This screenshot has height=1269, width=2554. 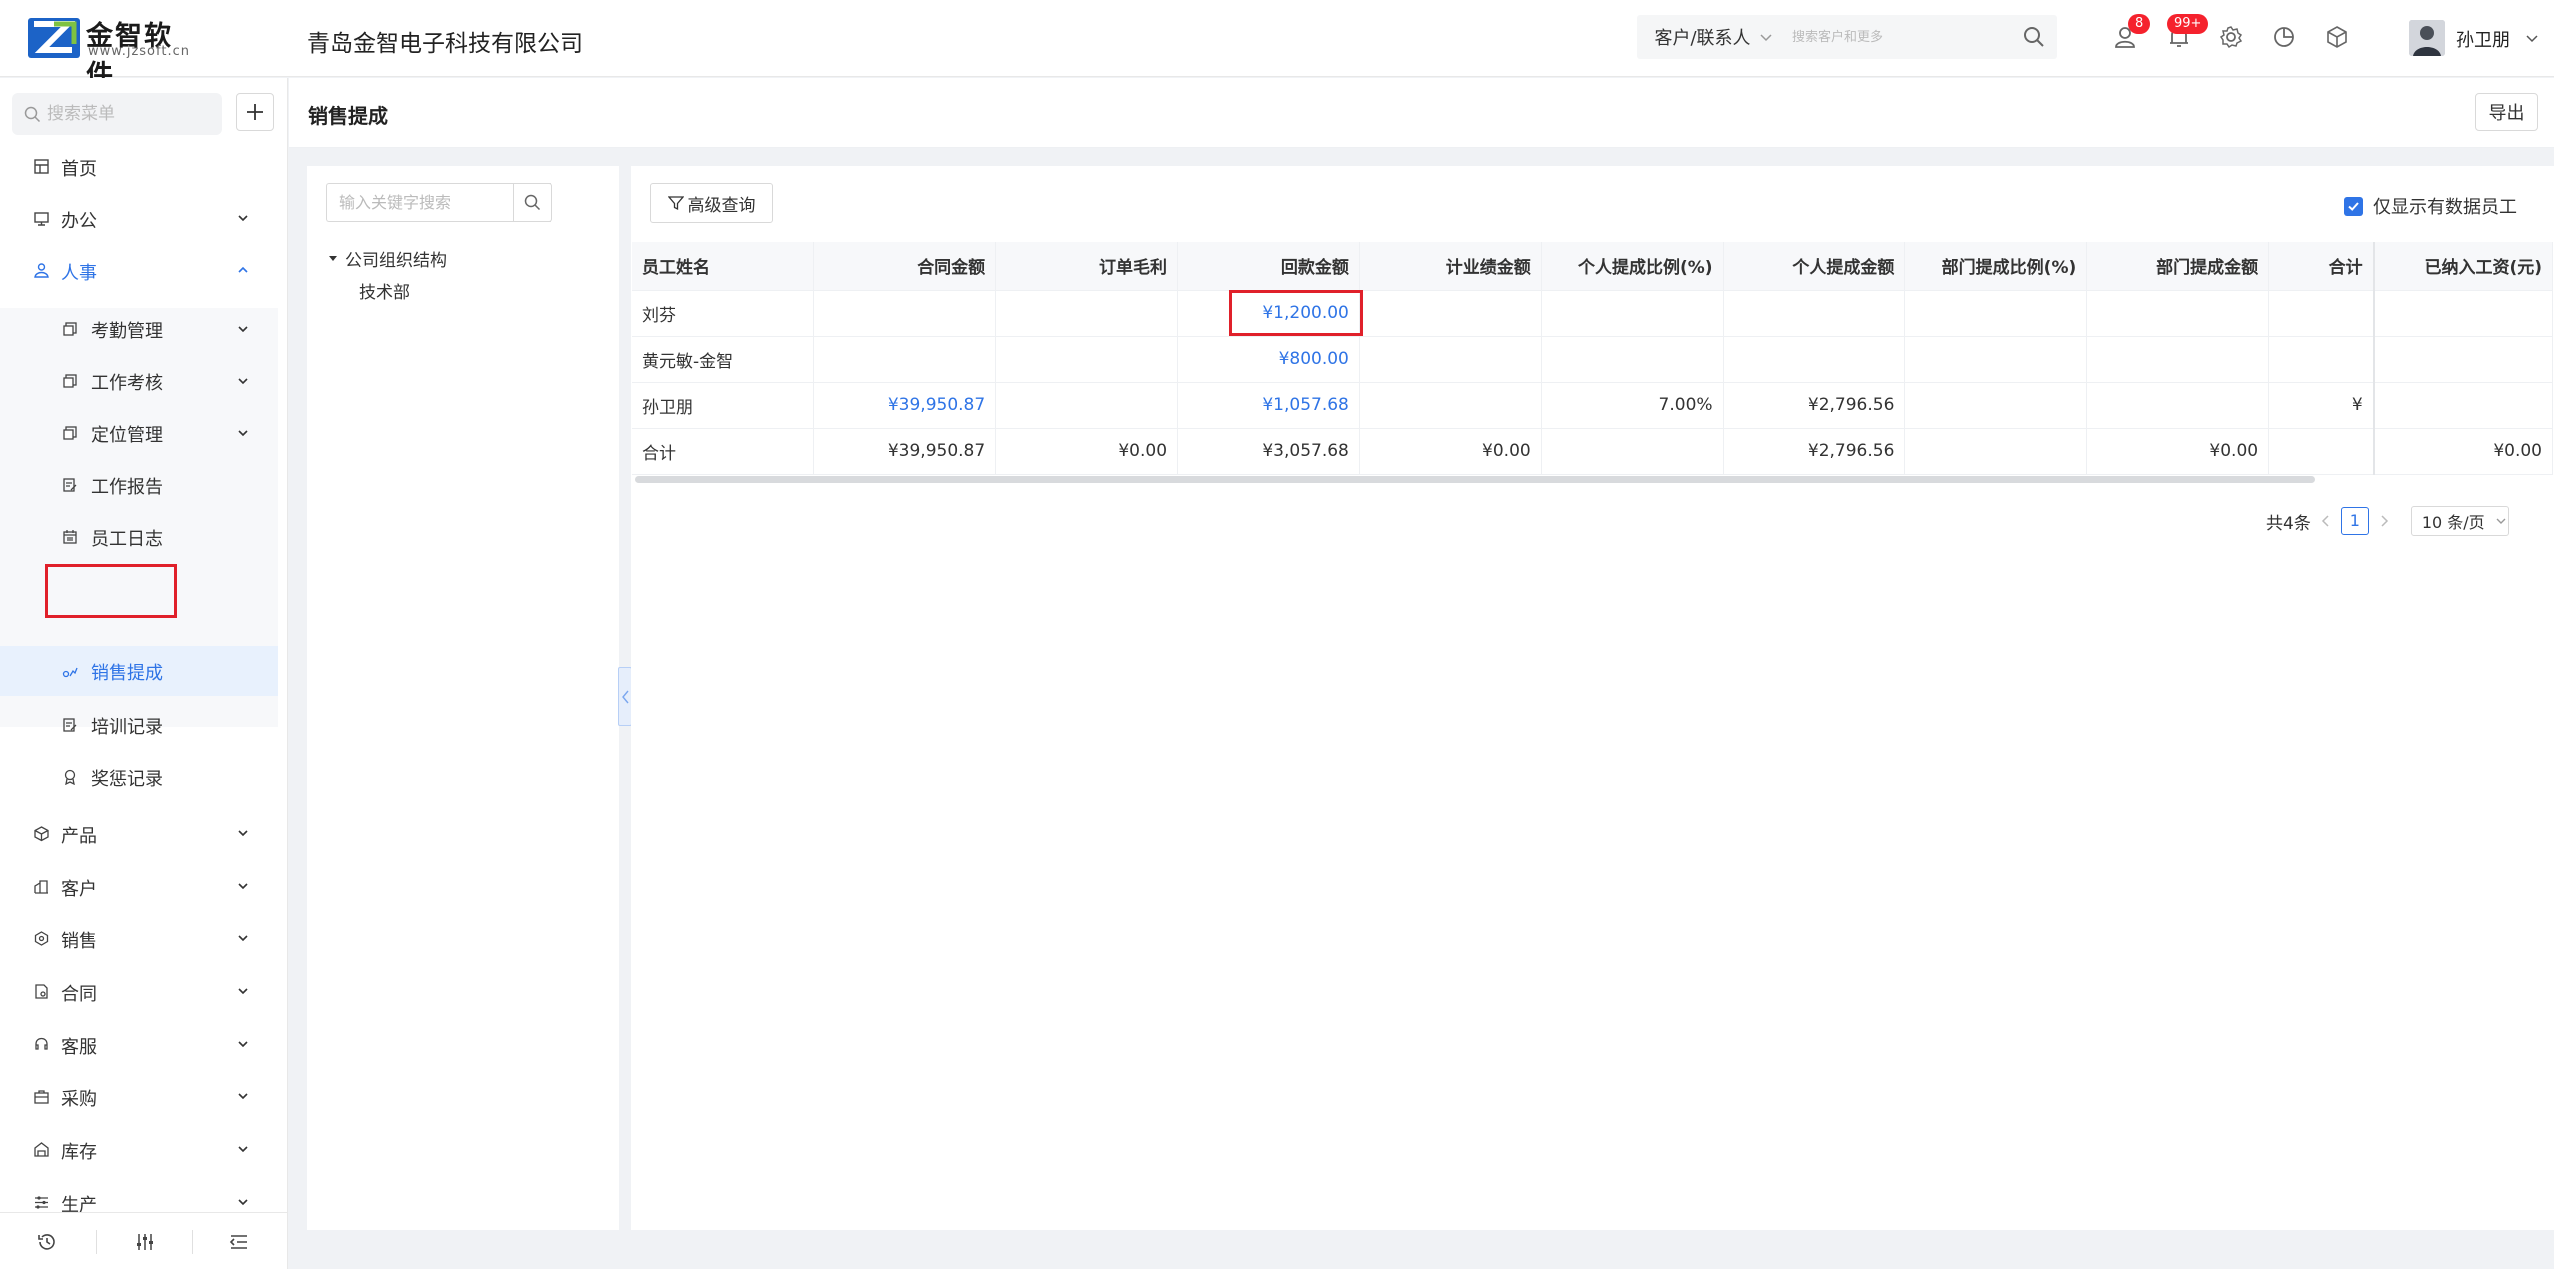 I want to click on column-header: 回款金额, so click(x=1268, y=266).